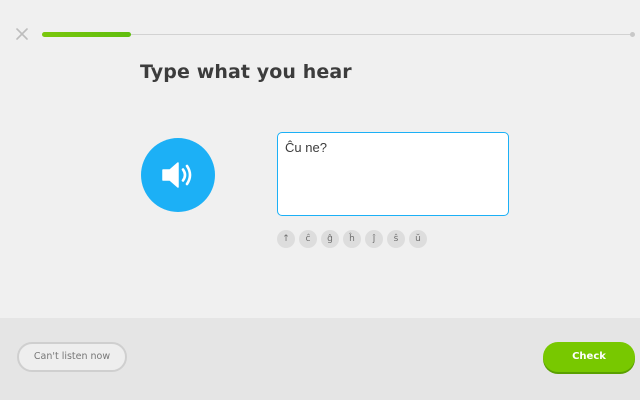 The height and width of the screenshot is (400, 640). I want to click on progress-bar, so click(338, 34).